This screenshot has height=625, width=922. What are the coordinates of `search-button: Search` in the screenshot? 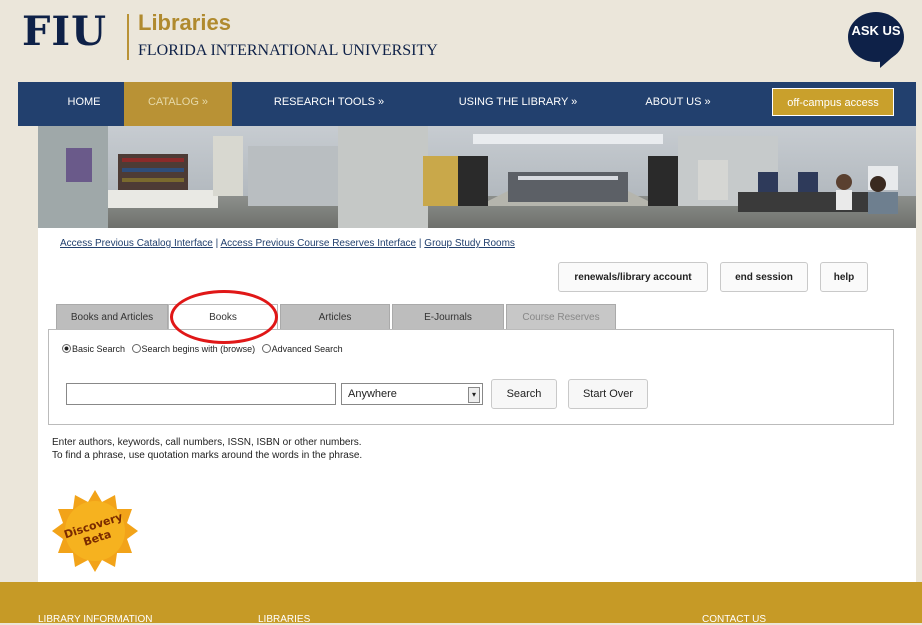 It's located at (524, 394).